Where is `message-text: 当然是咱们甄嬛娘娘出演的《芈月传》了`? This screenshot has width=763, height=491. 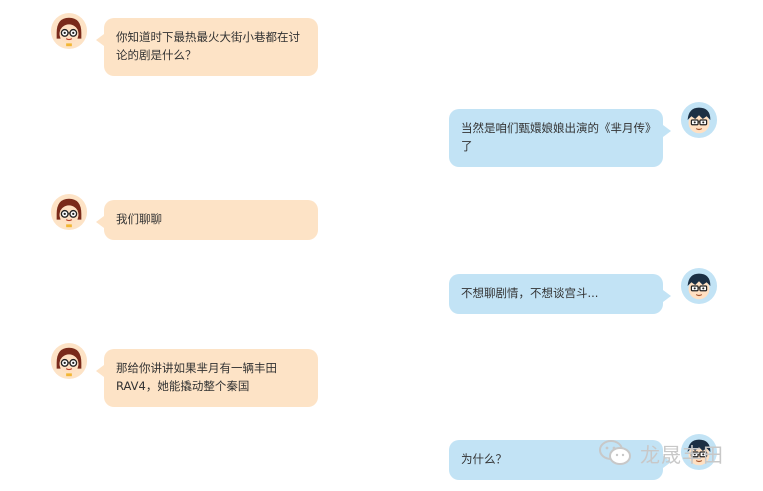
message-text: 当然是咱们甄嬛娘娘出演的《芈月传》了 is located at coordinates (556, 137).